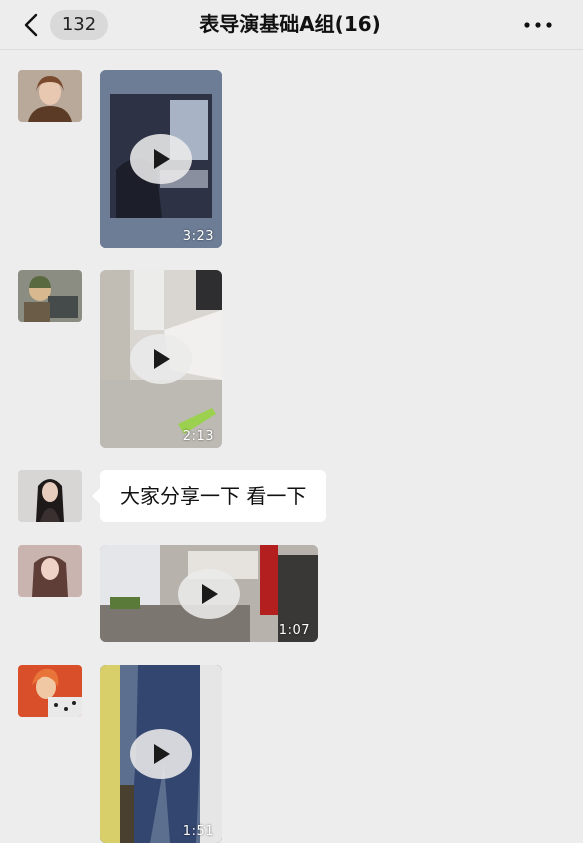 This screenshot has height=843, width=583. I want to click on video-duration: 1:07, so click(294, 630).